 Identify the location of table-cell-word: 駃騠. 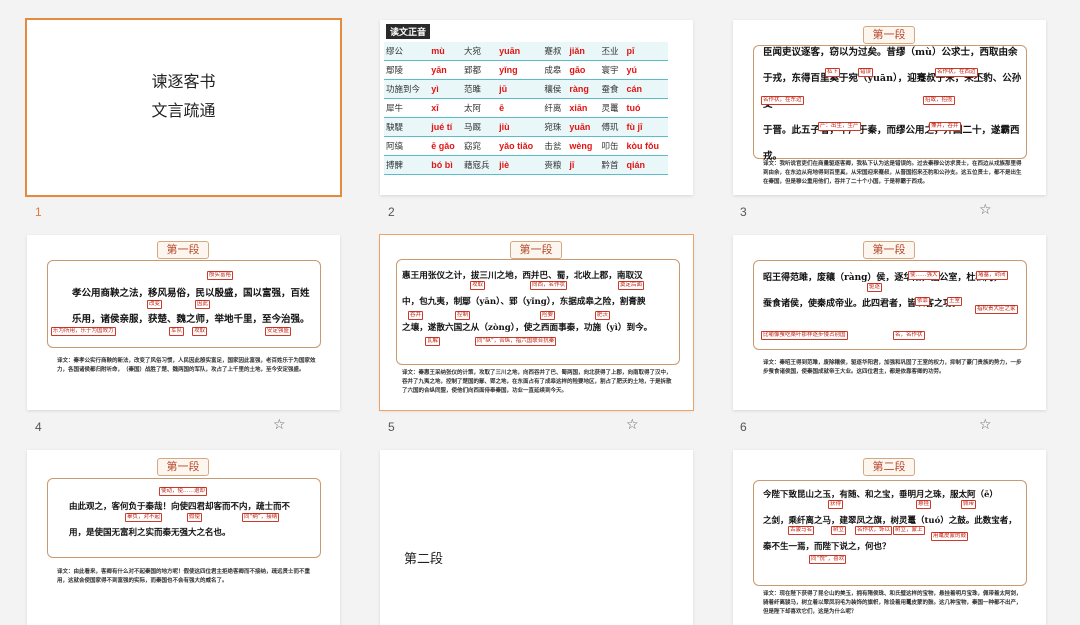
(407, 127).